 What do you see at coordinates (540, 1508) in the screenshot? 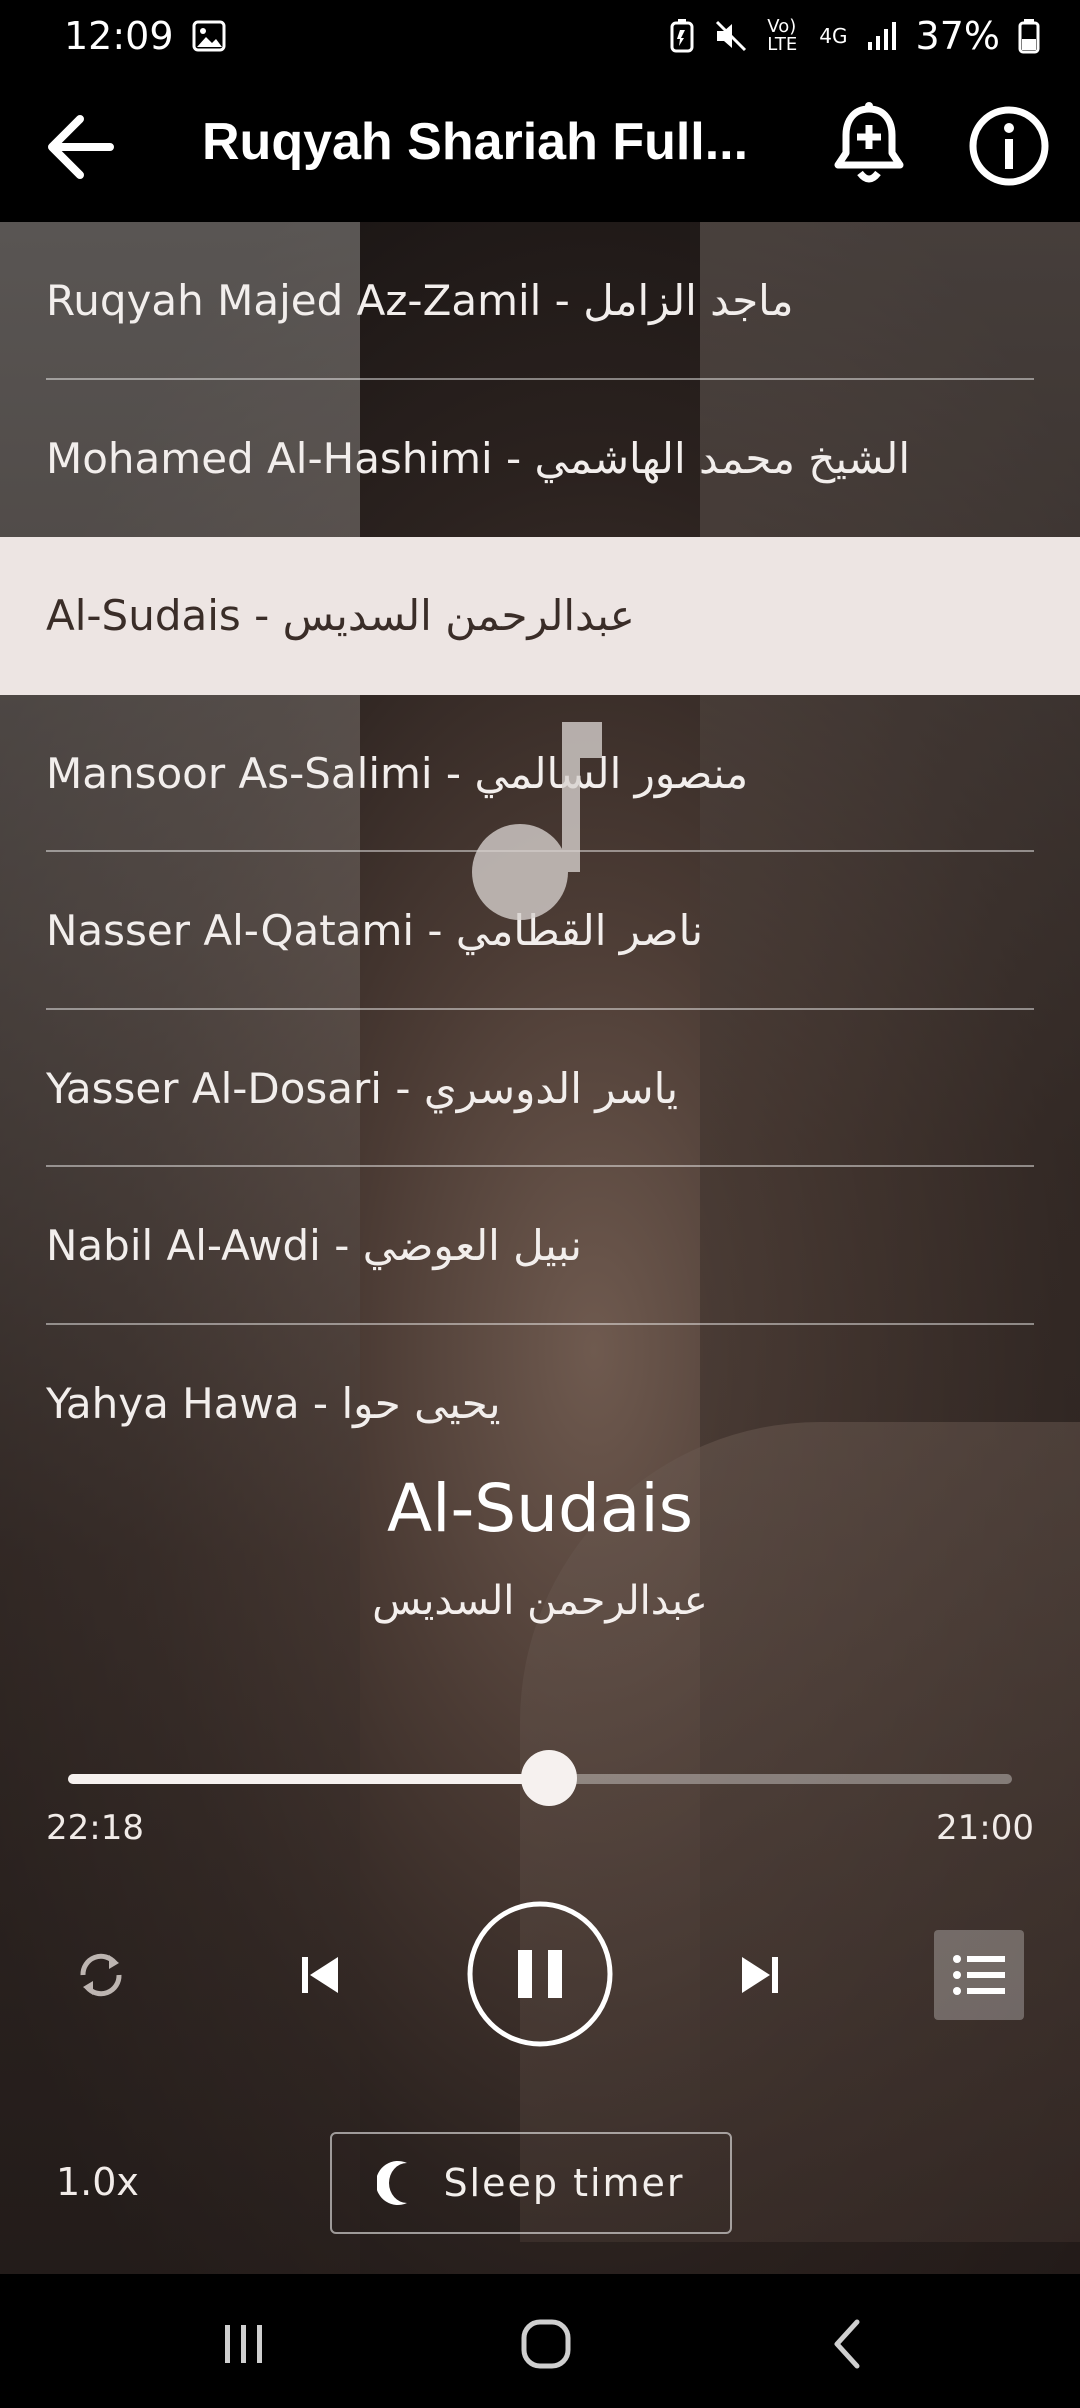
I see `now-playing-title: Al-Sudais` at bounding box center [540, 1508].